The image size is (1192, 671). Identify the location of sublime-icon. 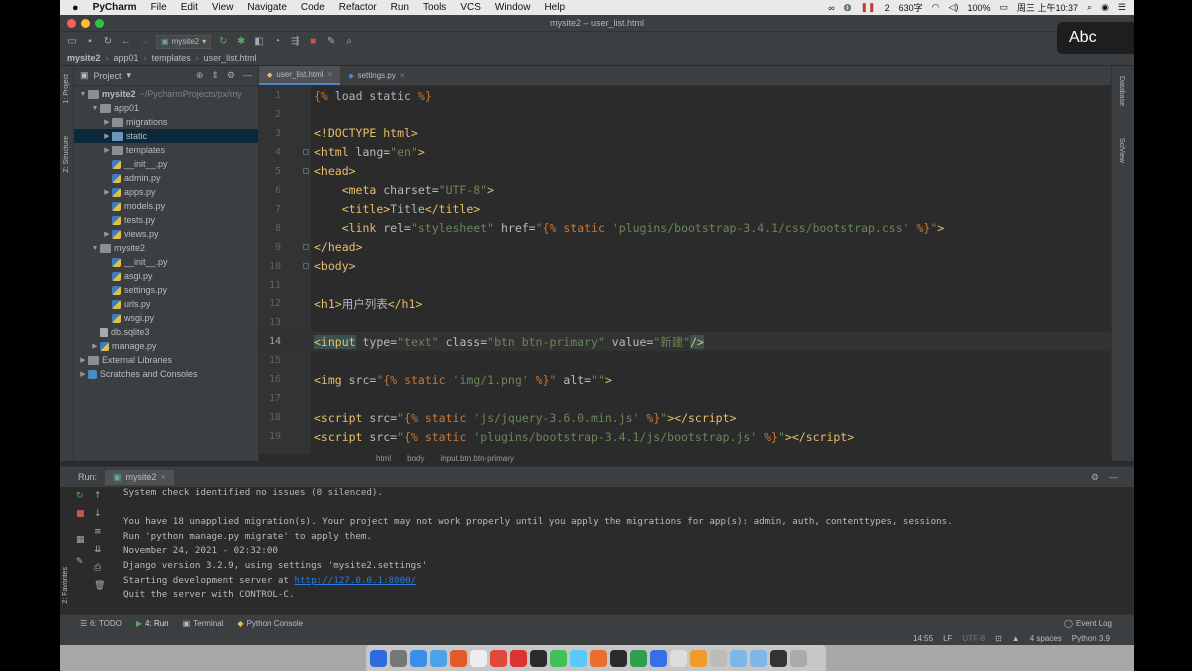
(598, 658).